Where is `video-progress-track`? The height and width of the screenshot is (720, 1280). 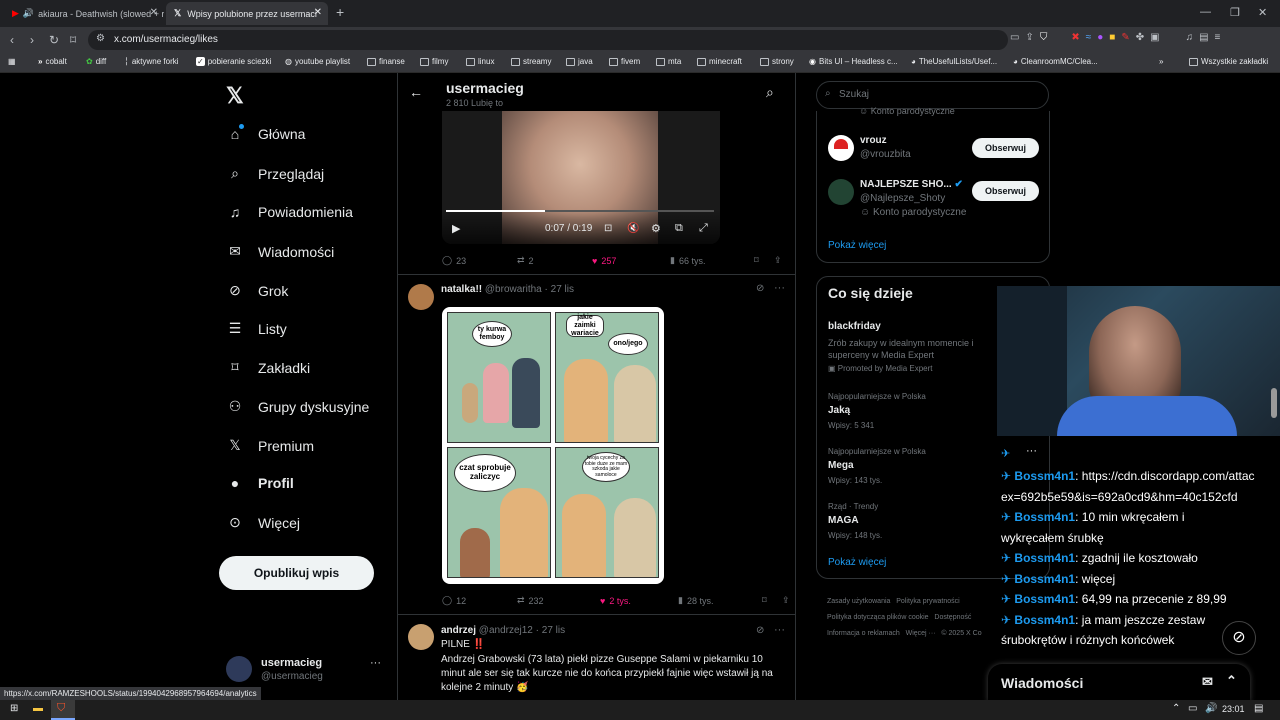
video-progress-track is located at coordinates (580, 211).